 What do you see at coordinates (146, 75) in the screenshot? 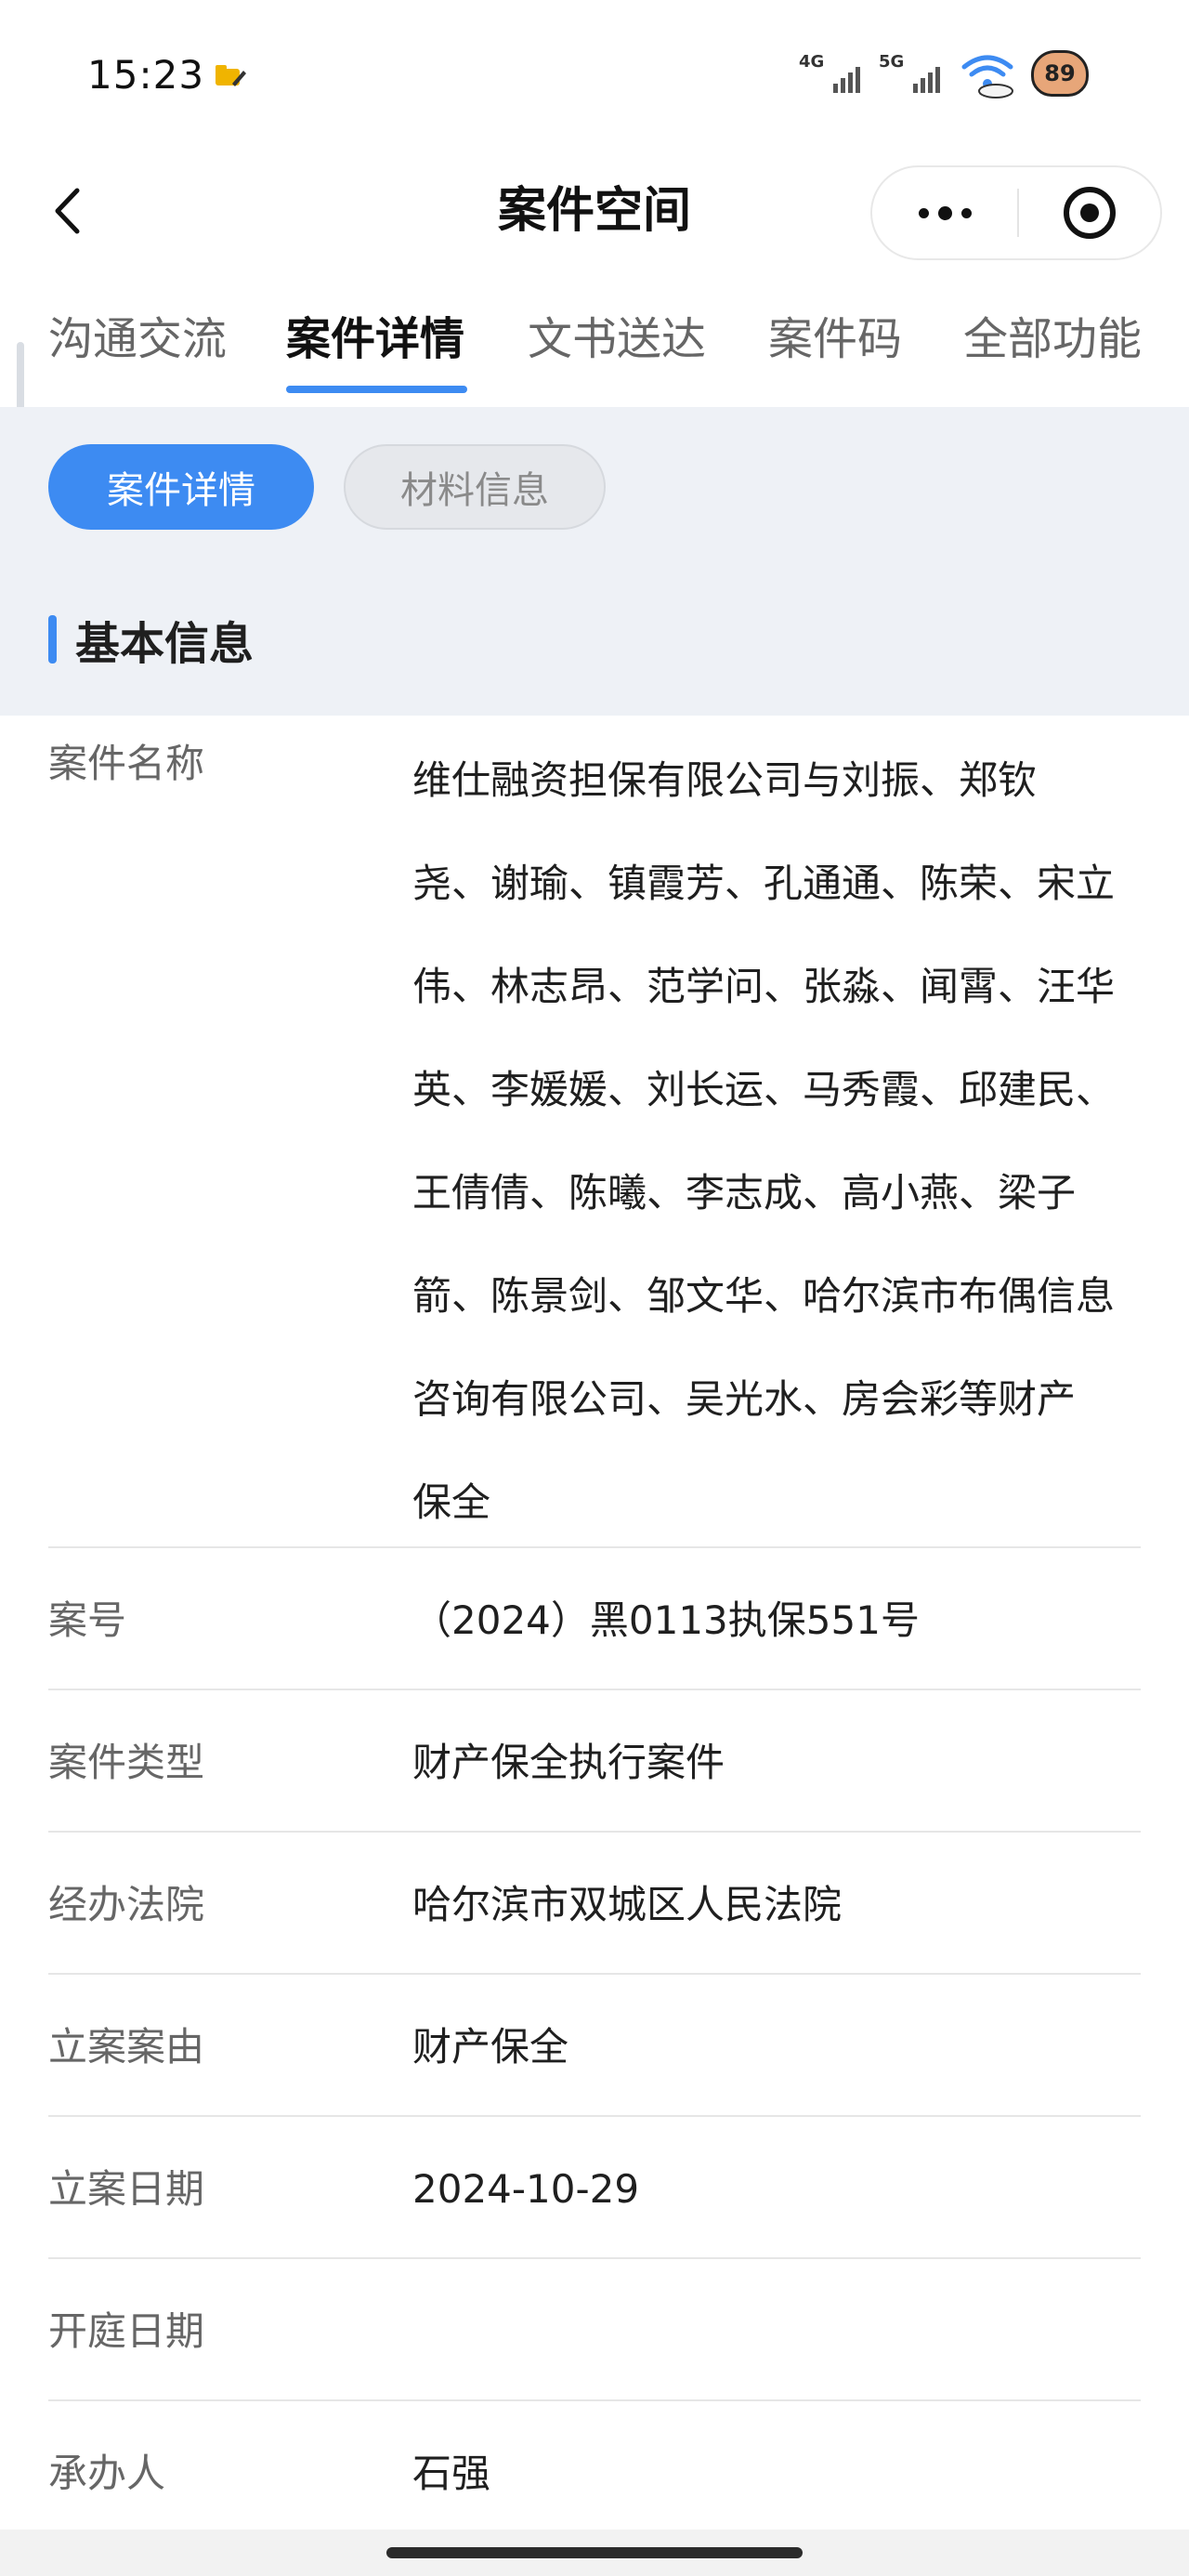
I see `status-time: 15:23` at bounding box center [146, 75].